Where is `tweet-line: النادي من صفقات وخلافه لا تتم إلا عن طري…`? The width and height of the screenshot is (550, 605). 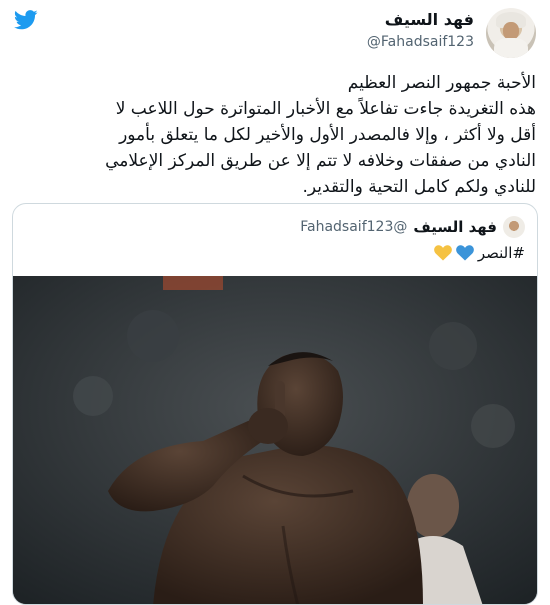 tweet-line: النادي من صفقات وخلافه لا تتم إلا عن طري… is located at coordinates (320, 161).